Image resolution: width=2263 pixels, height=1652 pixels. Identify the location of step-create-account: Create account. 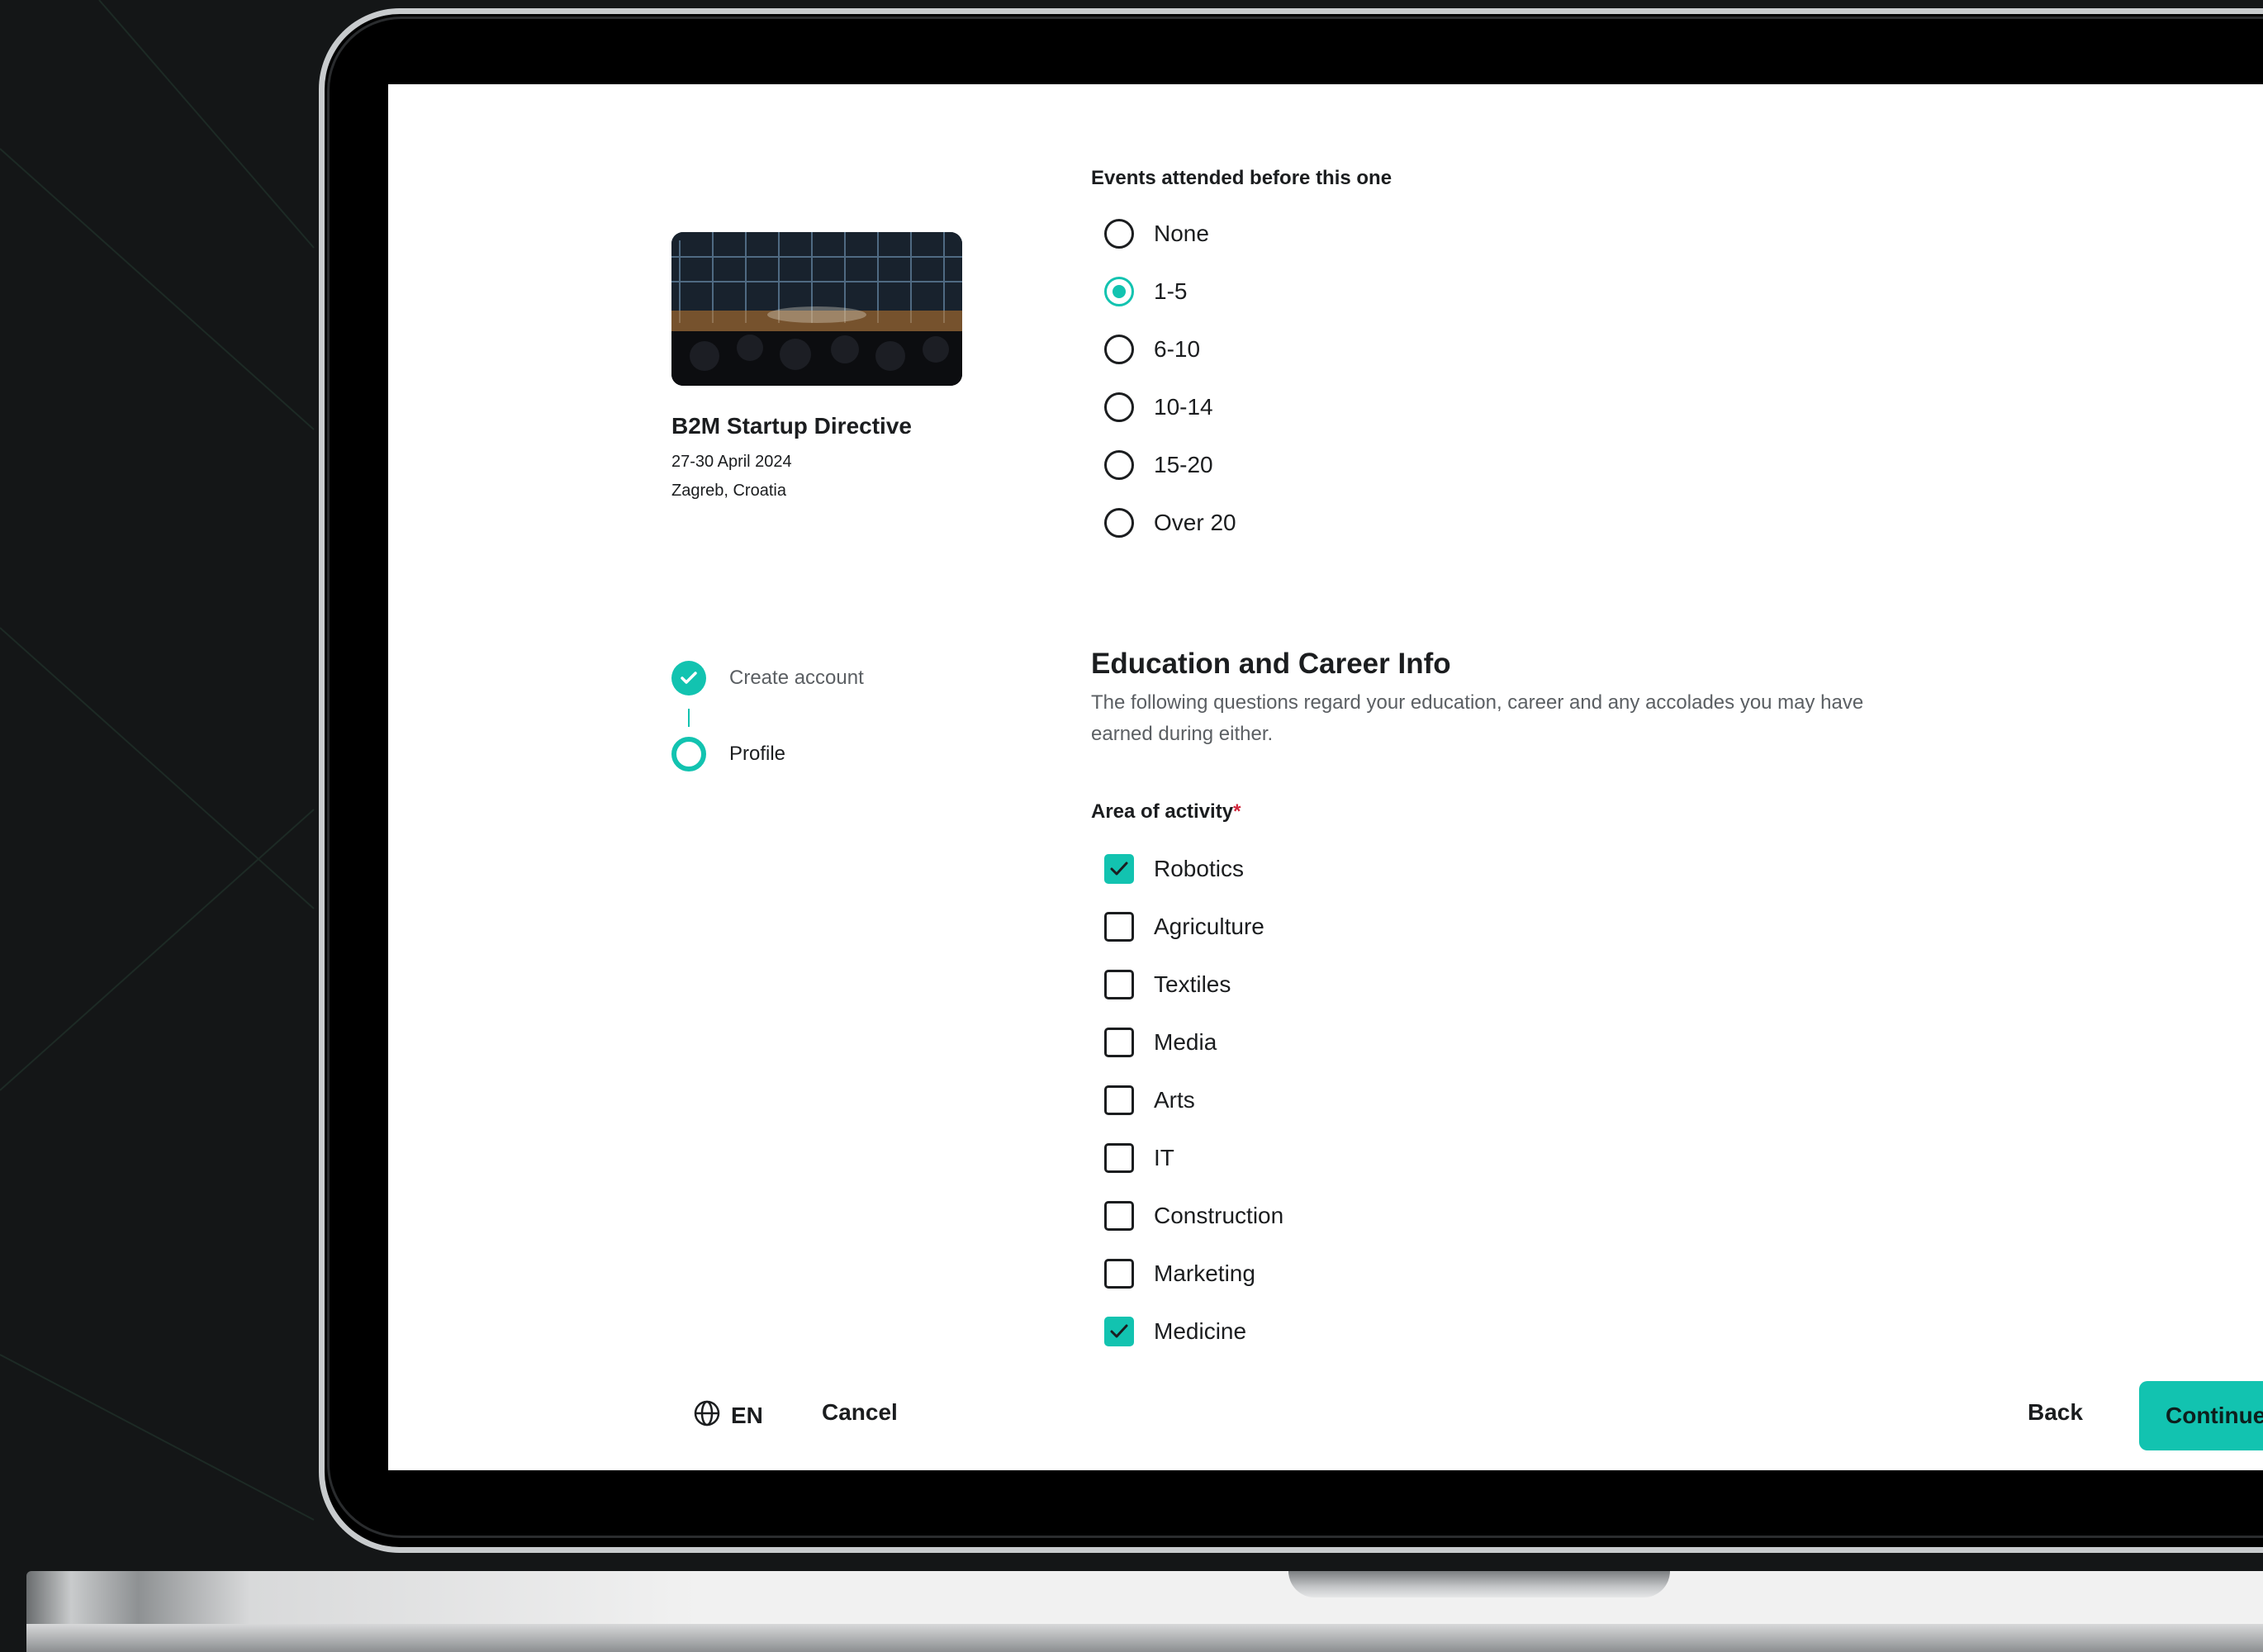
(767, 678).